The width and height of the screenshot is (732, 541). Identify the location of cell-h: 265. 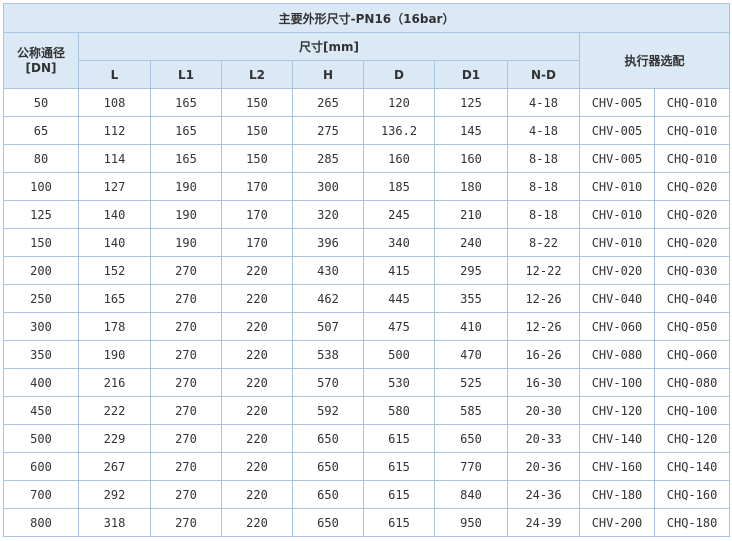
(328, 102).